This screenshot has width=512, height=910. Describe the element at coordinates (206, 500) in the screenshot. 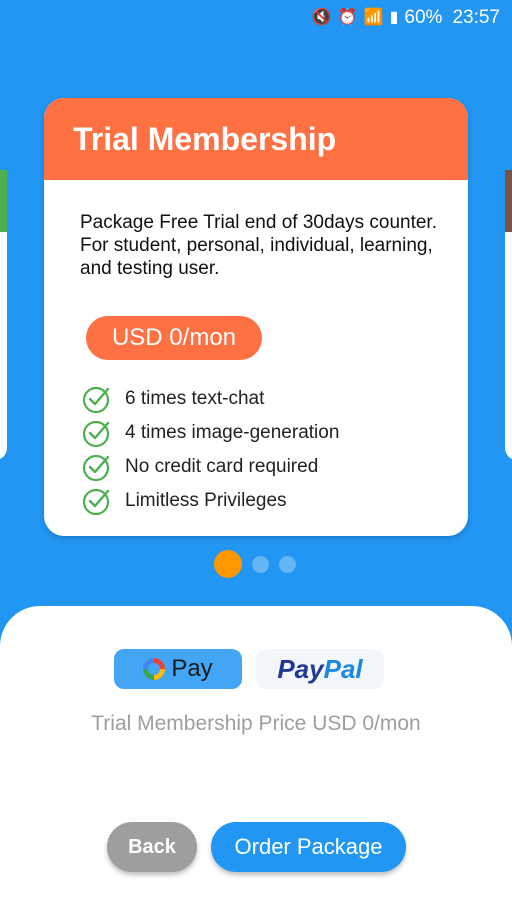

I see `feature-label: Limitless Privileges` at that location.